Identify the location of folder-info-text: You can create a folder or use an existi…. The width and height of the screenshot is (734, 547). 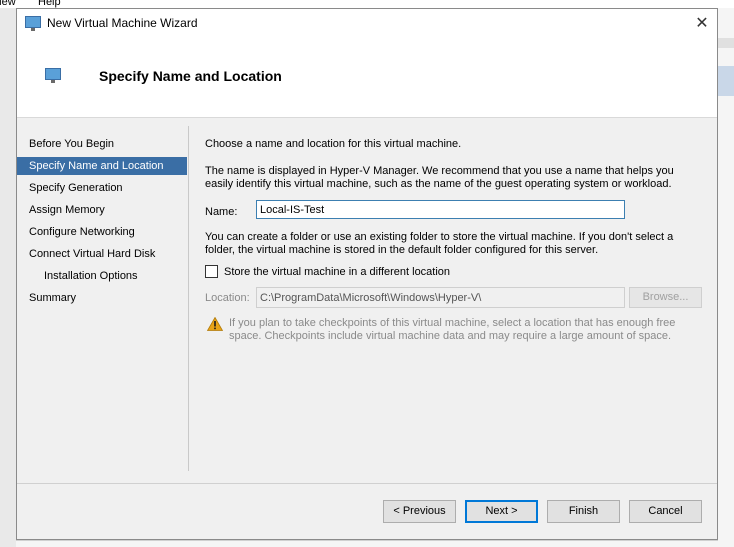
(439, 243).